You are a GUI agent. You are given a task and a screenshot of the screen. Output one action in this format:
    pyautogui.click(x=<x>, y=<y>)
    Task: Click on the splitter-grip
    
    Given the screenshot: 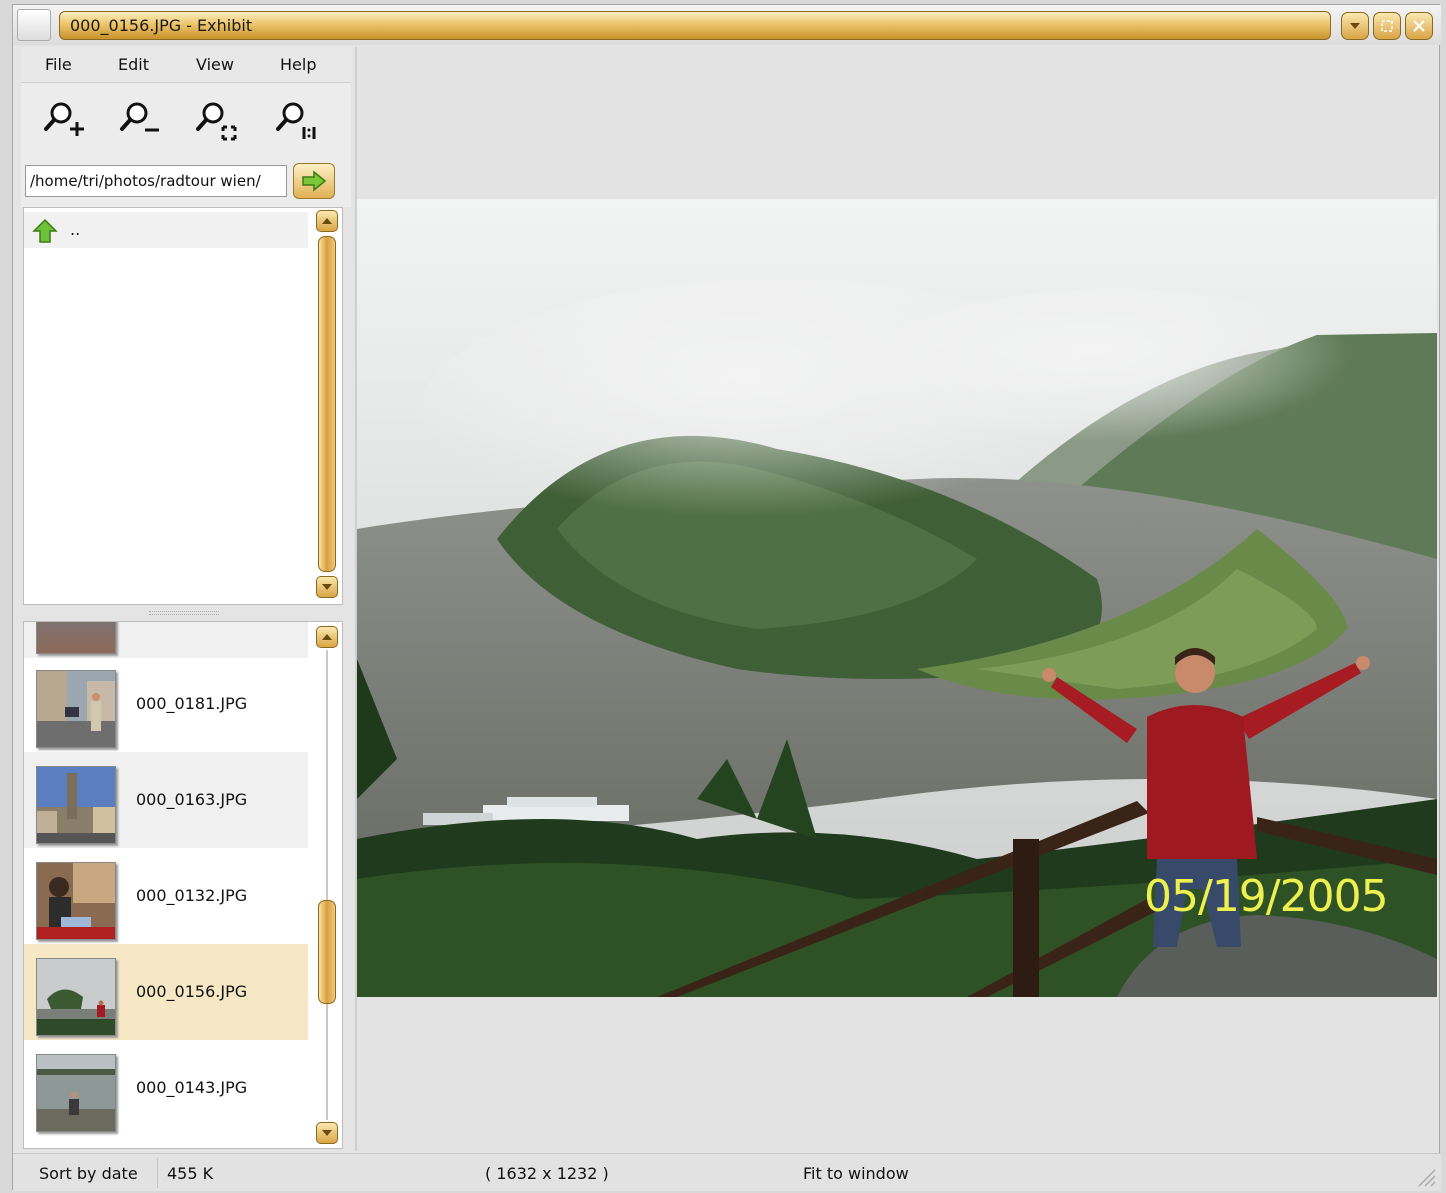 What is the action you would take?
    pyautogui.click(x=184, y=613)
    